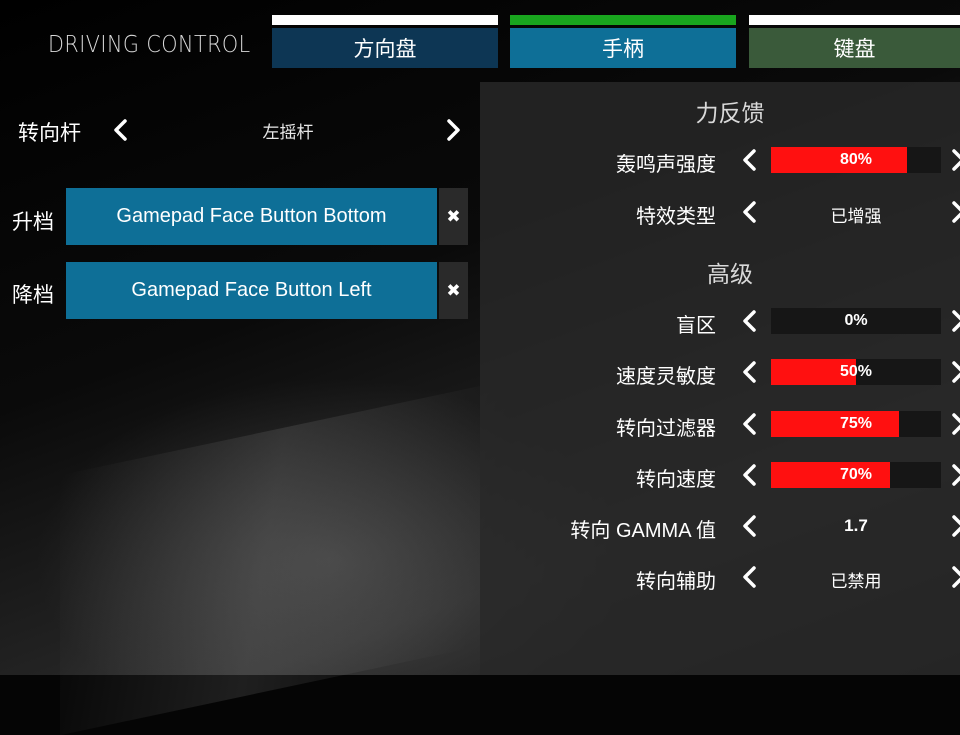 This screenshot has width=960, height=735. What do you see at coordinates (623, 48) in the screenshot?
I see `tab-label: 手柄` at bounding box center [623, 48].